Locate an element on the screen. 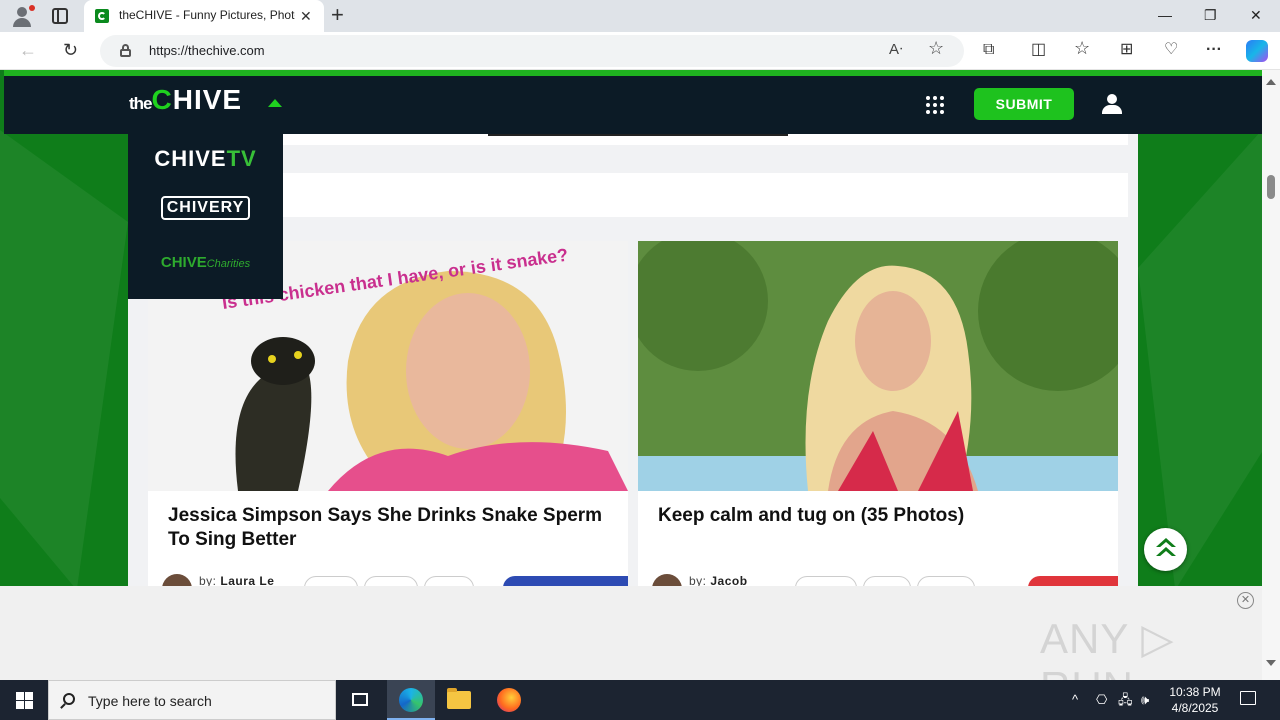  restore-button: ❐ is located at coordinates (1210, 15).